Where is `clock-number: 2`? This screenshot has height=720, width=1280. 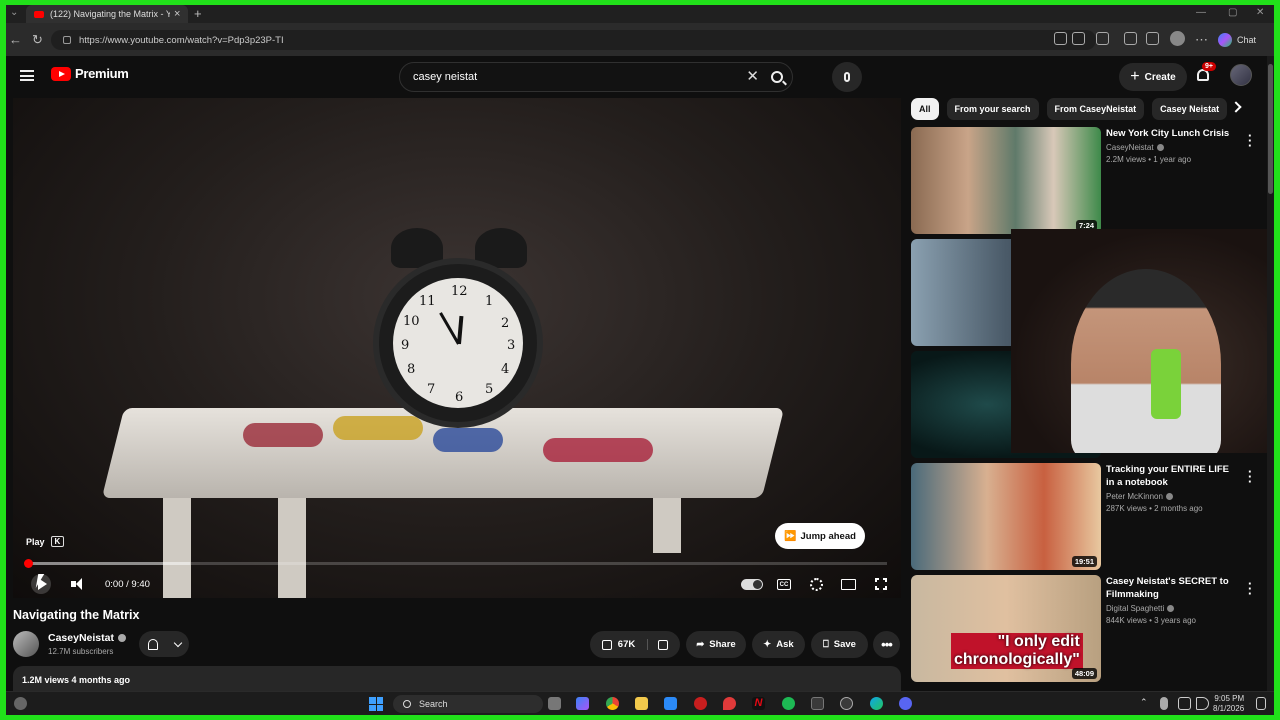 clock-number: 2 is located at coordinates (505, 323).